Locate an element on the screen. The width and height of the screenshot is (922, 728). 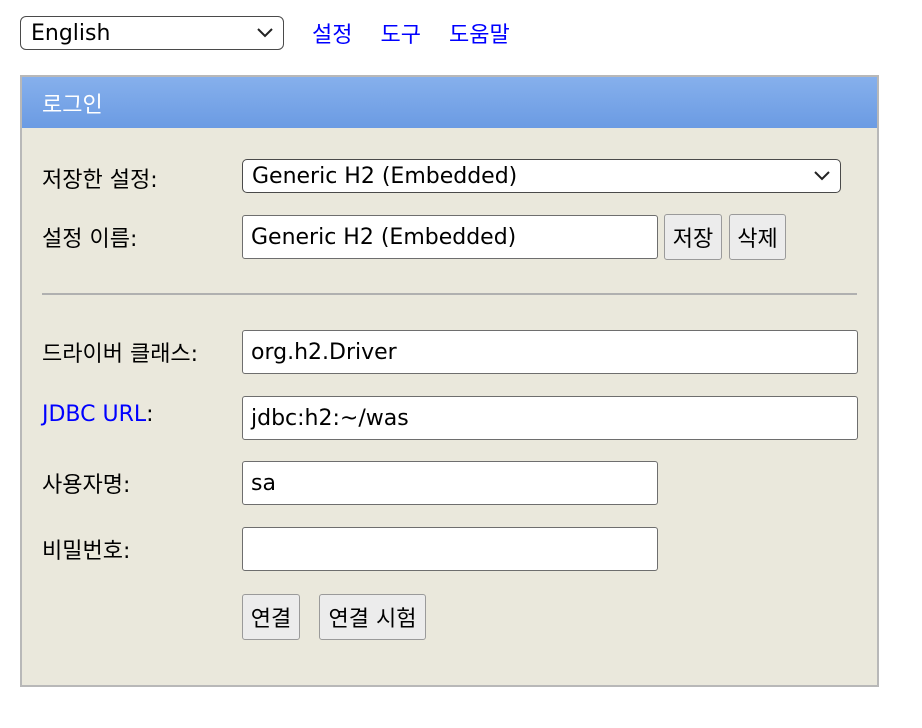
test-connection-button: 연결 시험 is located at coordinates (372, 617).